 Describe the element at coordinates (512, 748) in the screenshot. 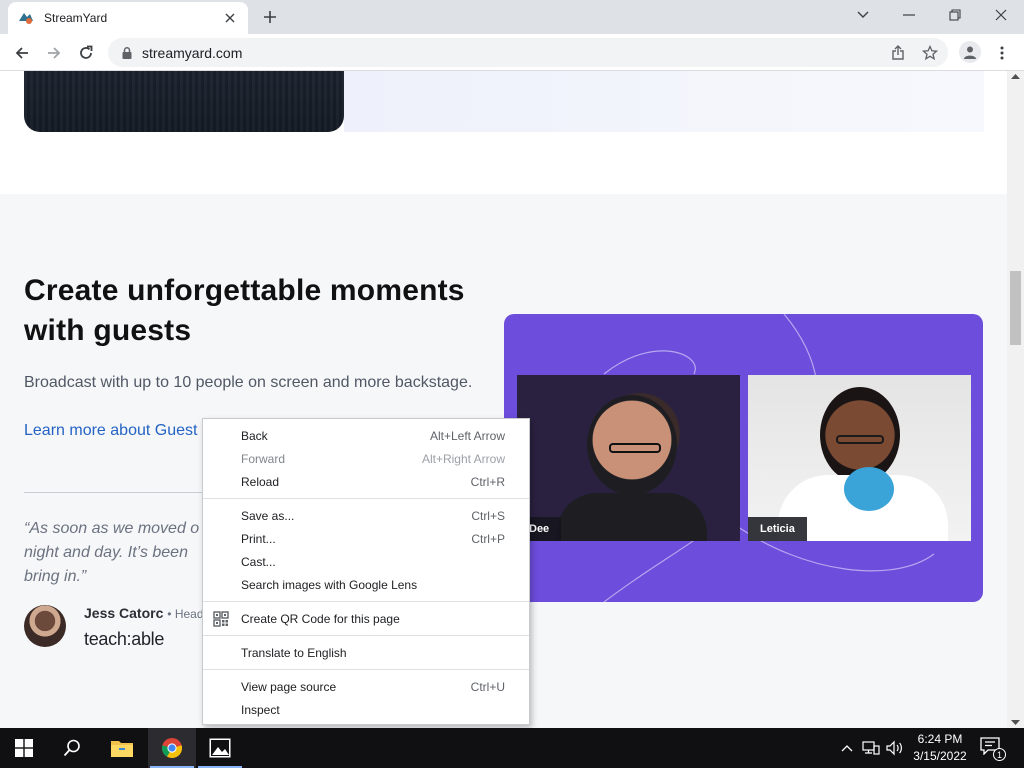

I see `windows-taskbar: 6:24 PM 3/15/2022 1` at that location.